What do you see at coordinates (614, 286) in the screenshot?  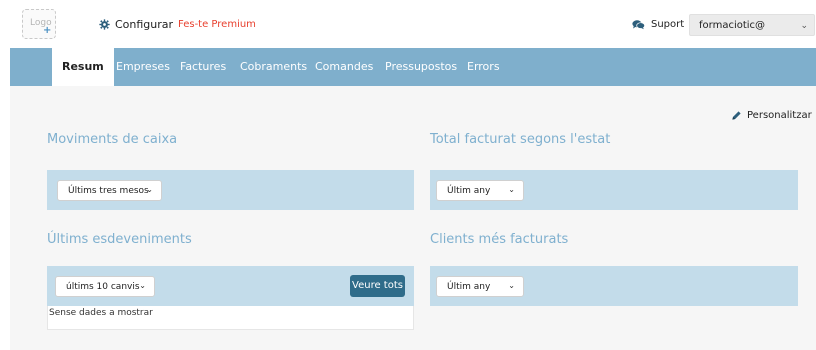 I see `top-clients-panel: Últim any ⌄` at bounding box center [614, 286].